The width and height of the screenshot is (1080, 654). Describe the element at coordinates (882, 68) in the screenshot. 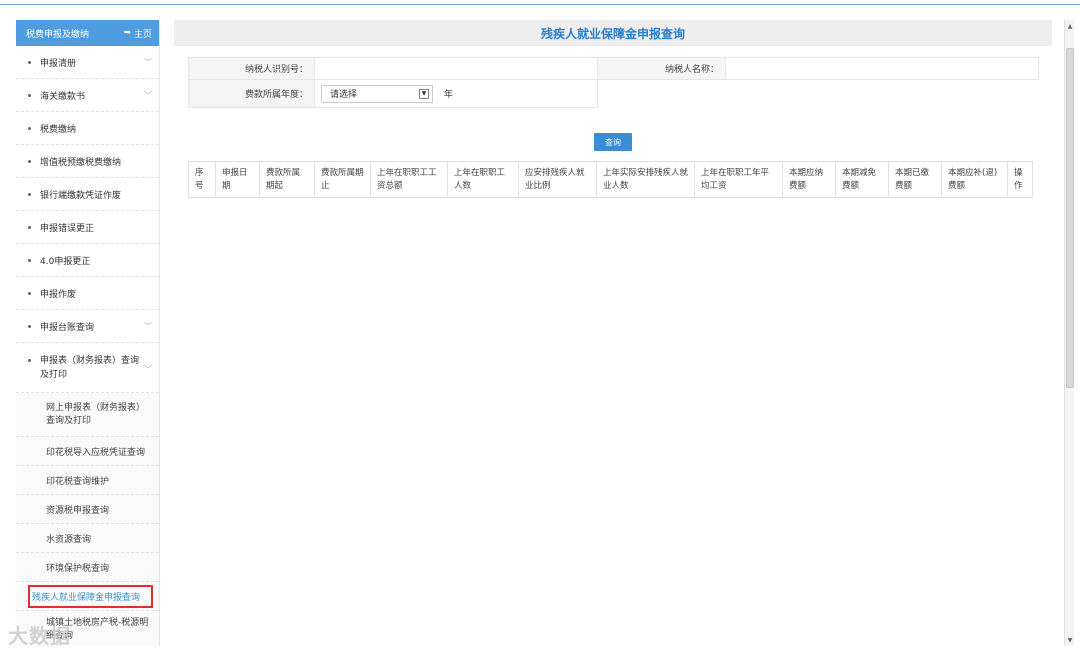

I see `taxpayer-name-field` at that location.